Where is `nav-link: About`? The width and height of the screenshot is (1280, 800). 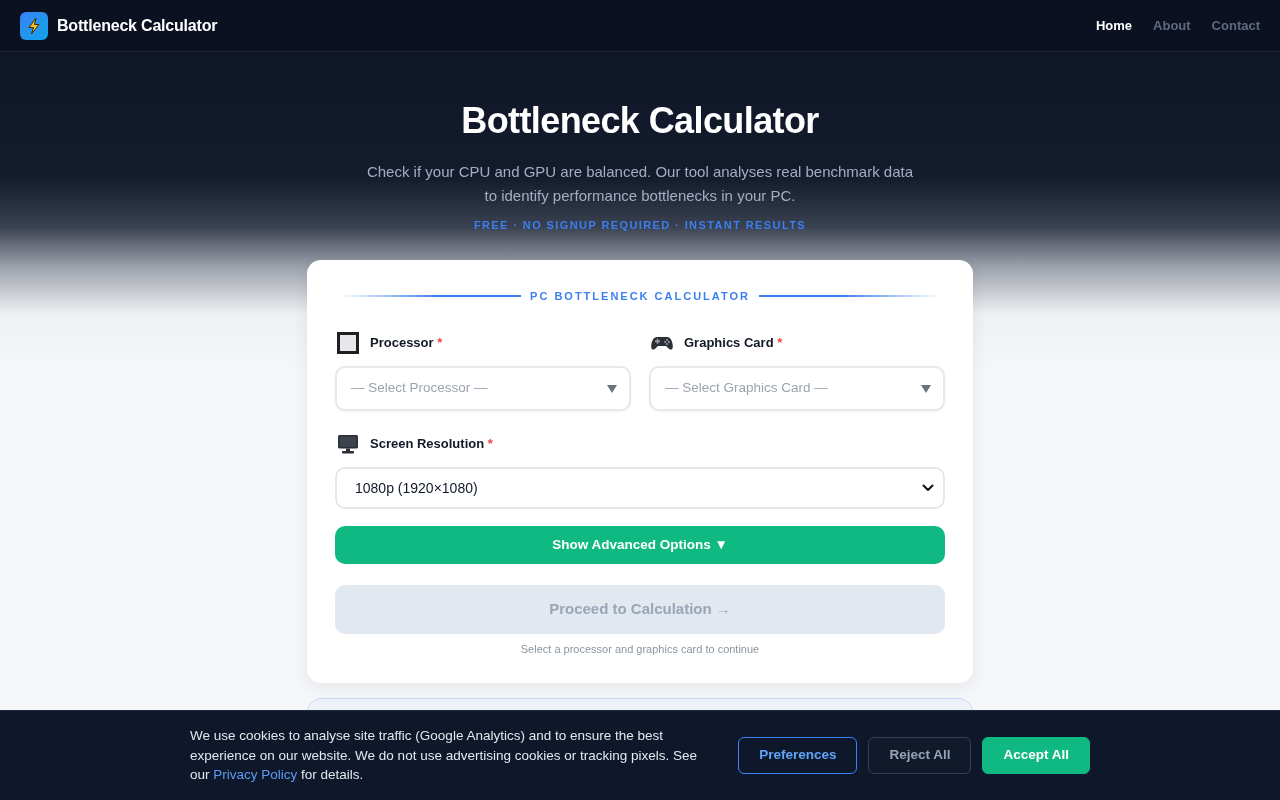 nav-link: About is located at coordinates (1172, 25).